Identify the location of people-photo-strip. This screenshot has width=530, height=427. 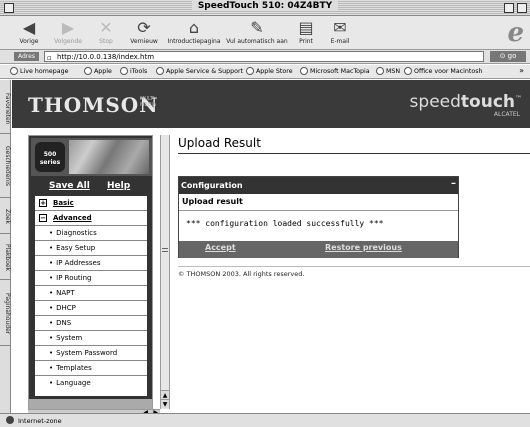
(109, 157).